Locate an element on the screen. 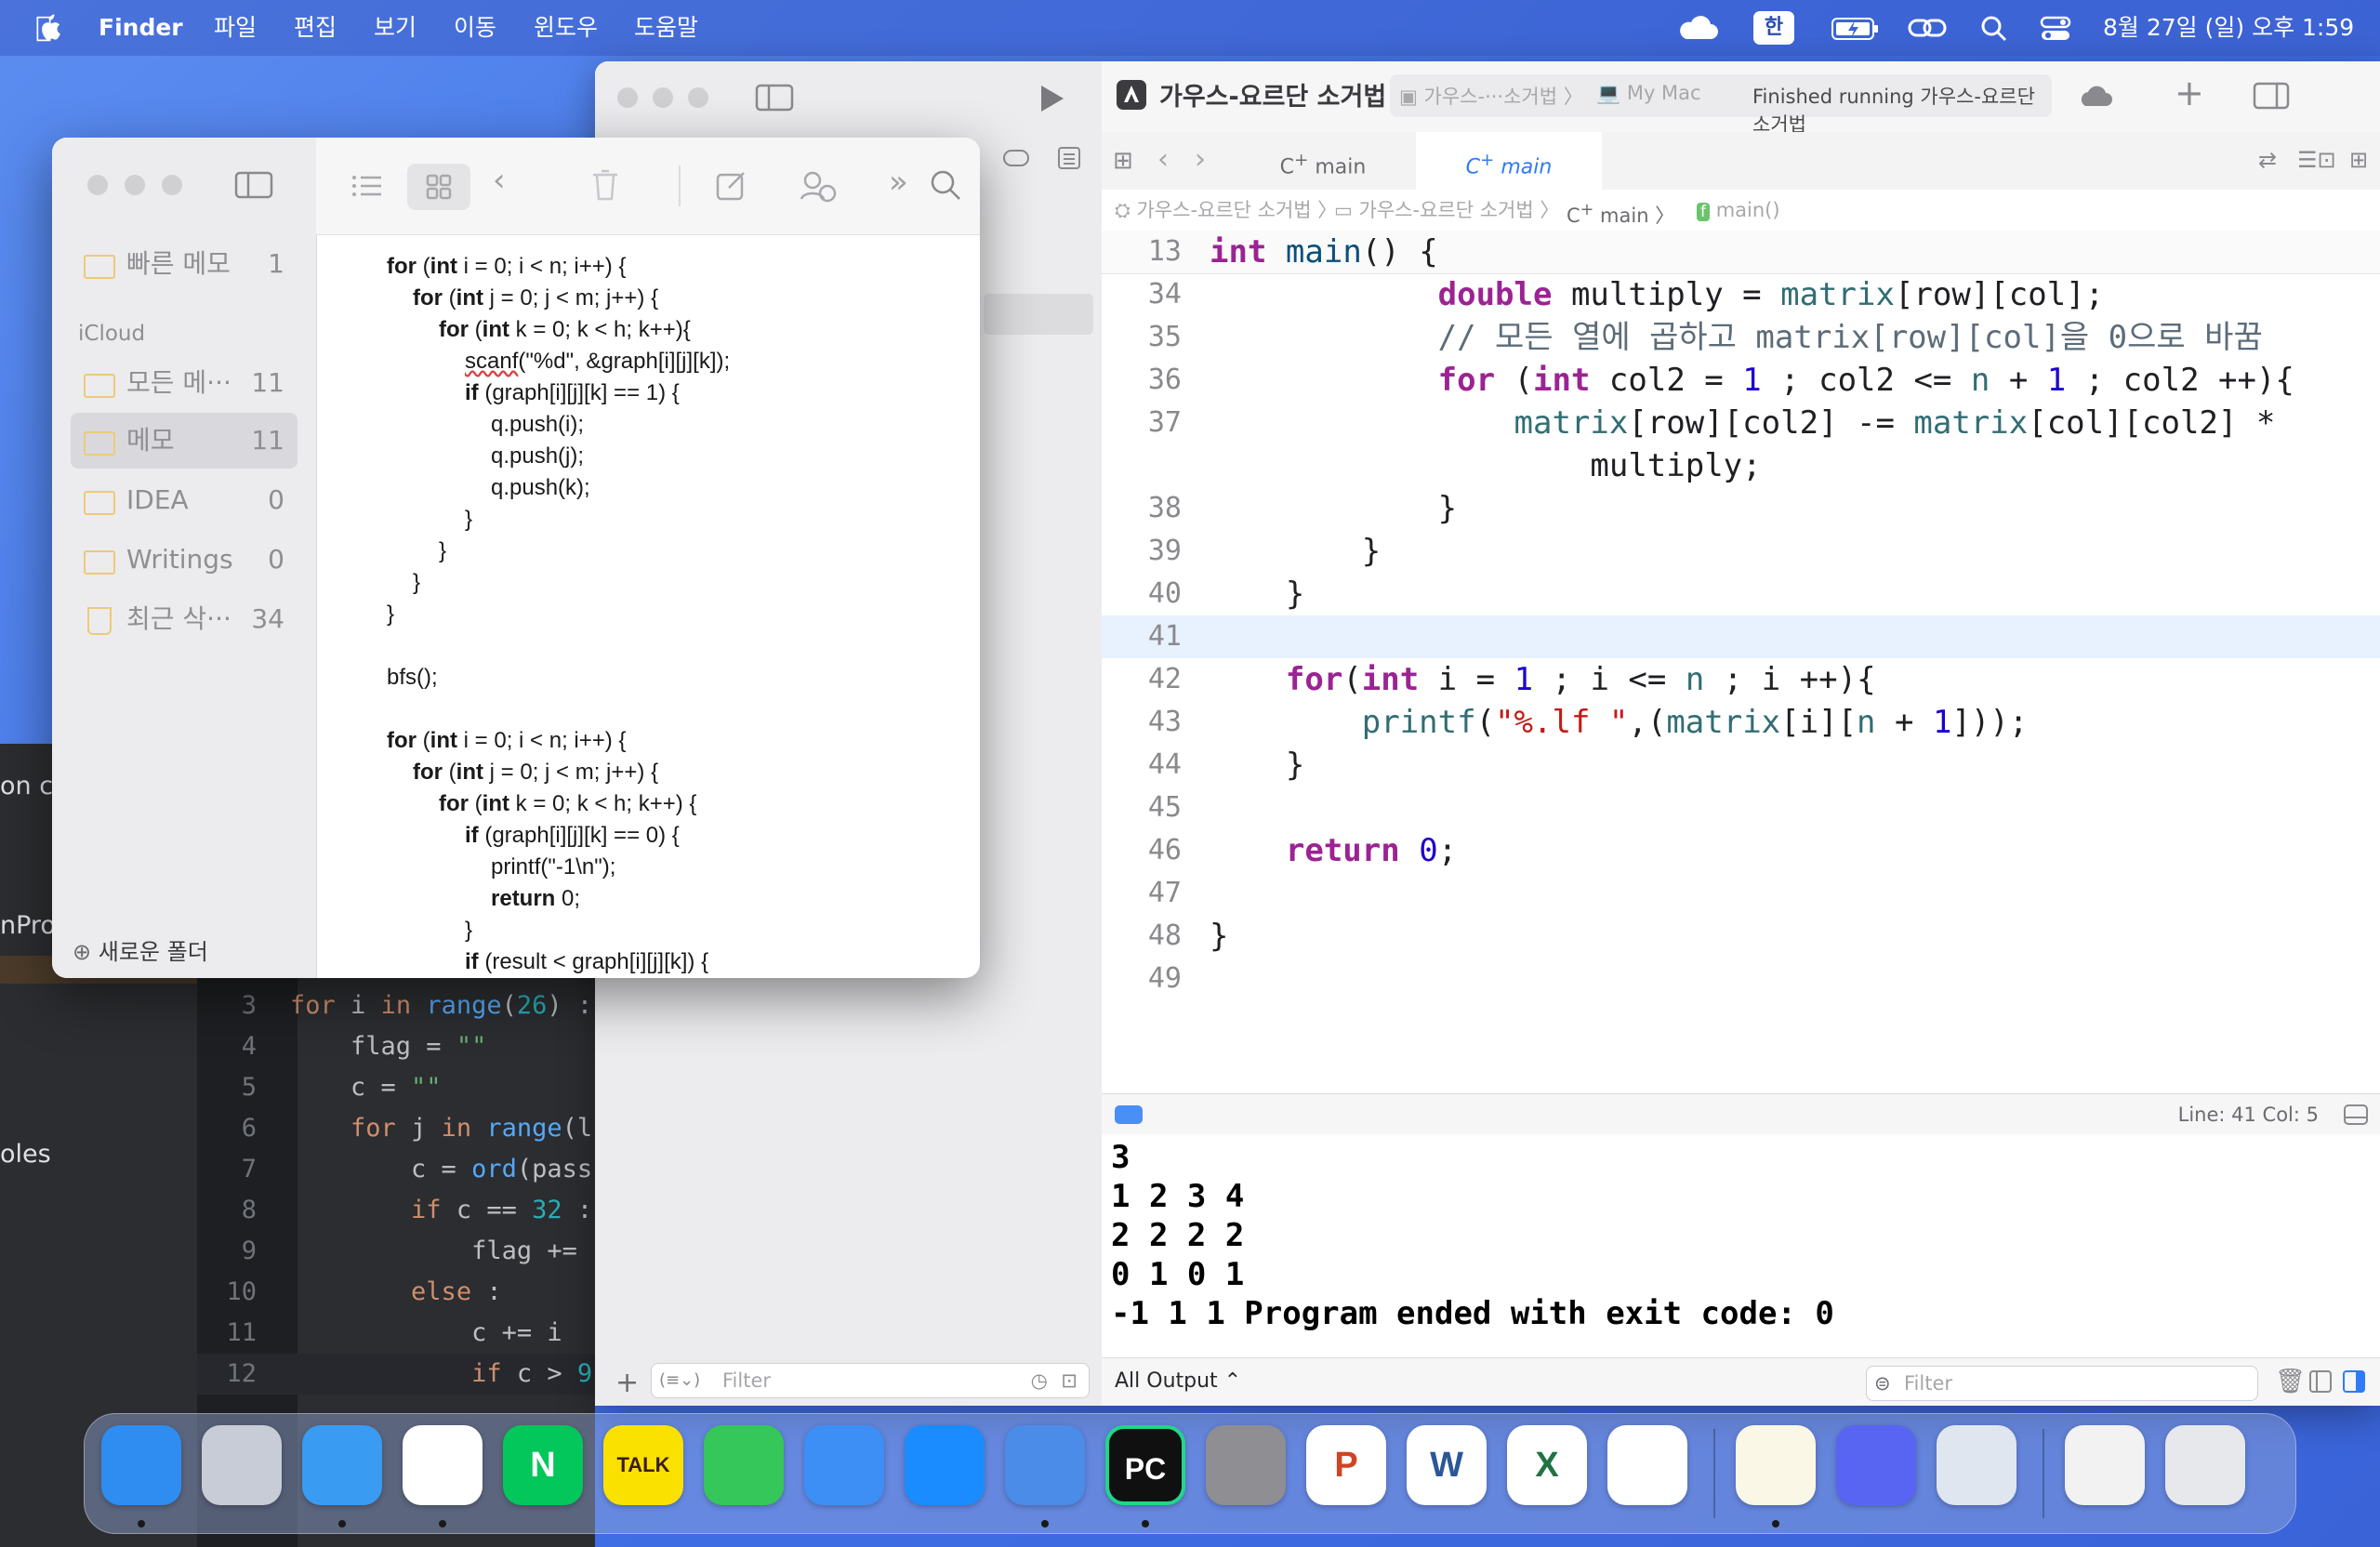 This screenshot has width=2380, height=1547. discord-app-icon is located at coordinates (1876, 1465).